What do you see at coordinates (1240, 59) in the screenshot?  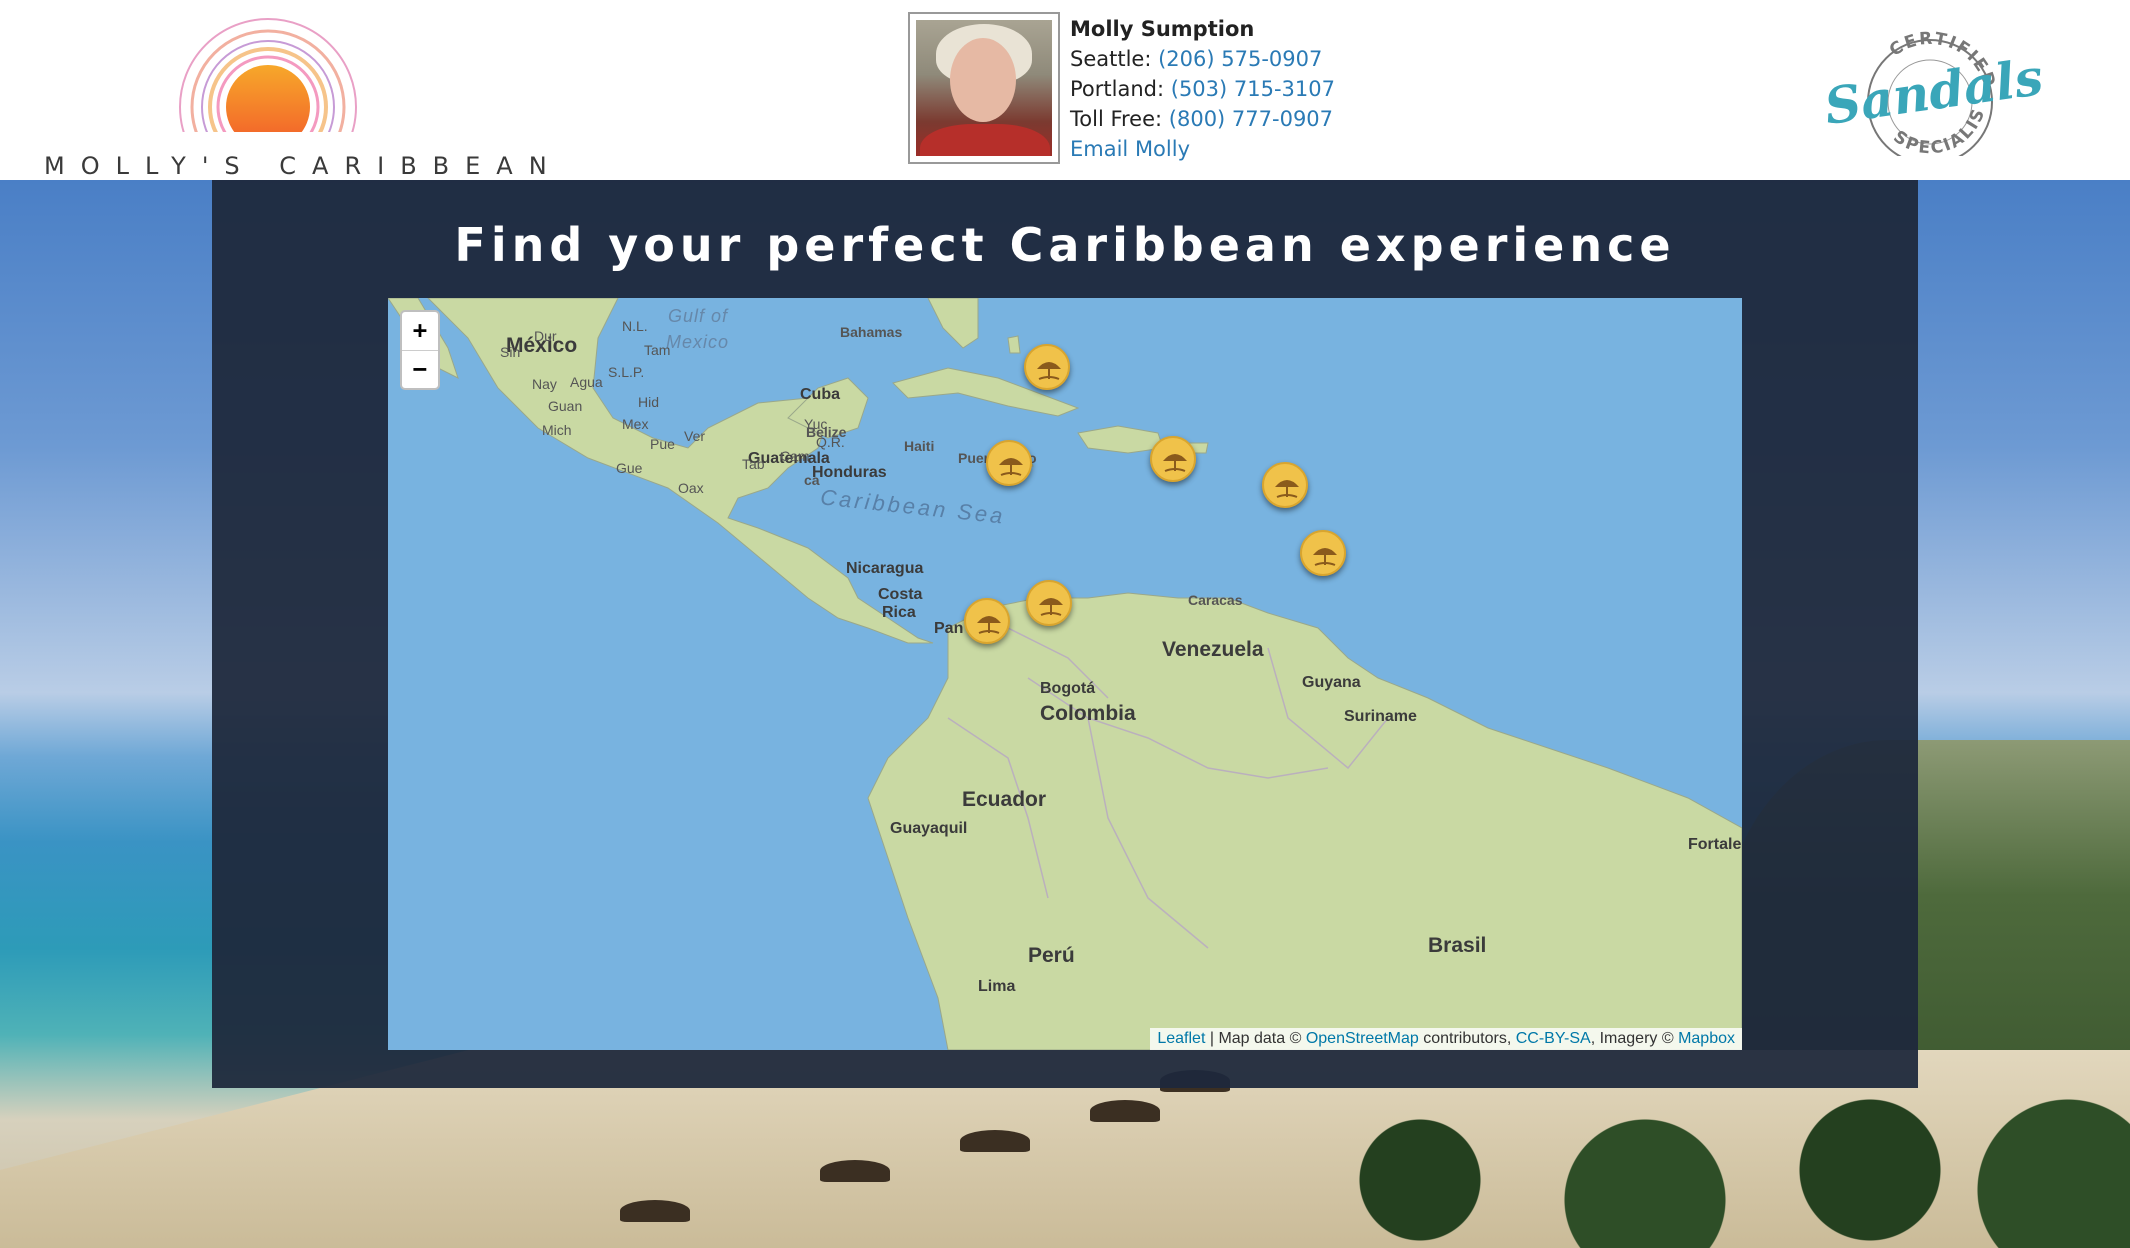 I see `seattle-phone-link: (206) 575-0907` at bounding box center [1240, 59].